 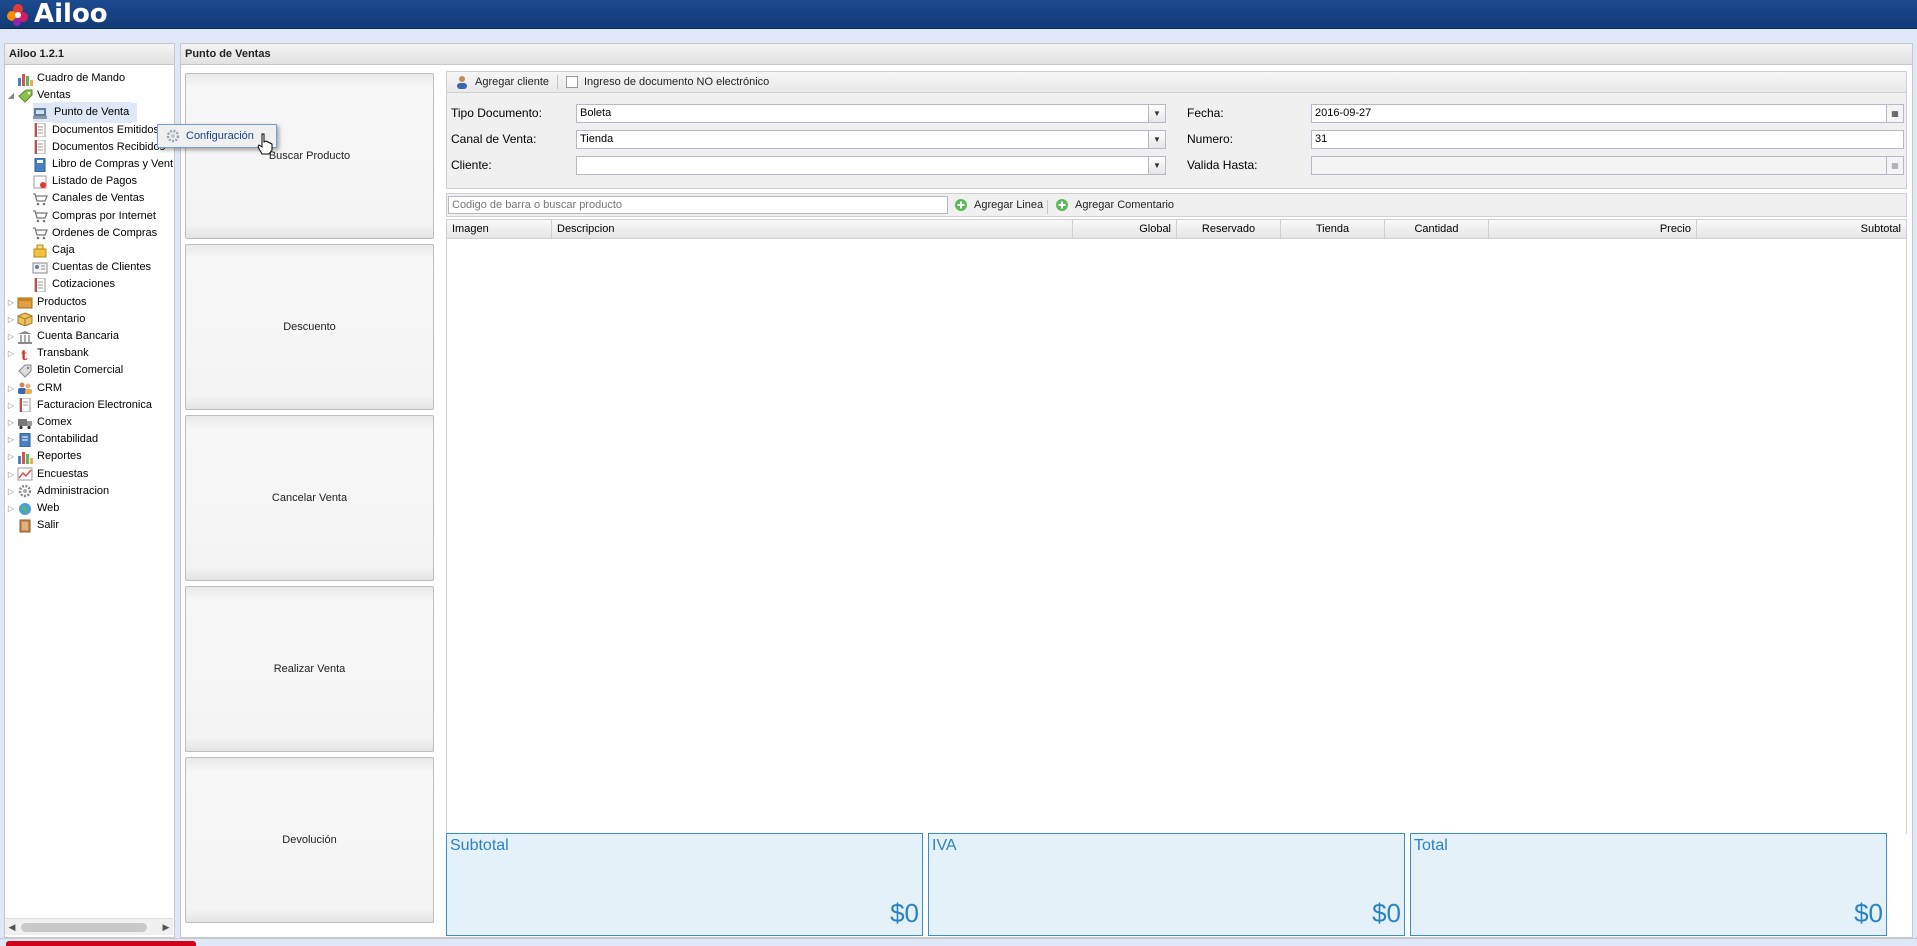 What do you see at coordinates (25, 474) in the screenshot?
I see `survey-chart-icon` at bounding box center [25, 474].